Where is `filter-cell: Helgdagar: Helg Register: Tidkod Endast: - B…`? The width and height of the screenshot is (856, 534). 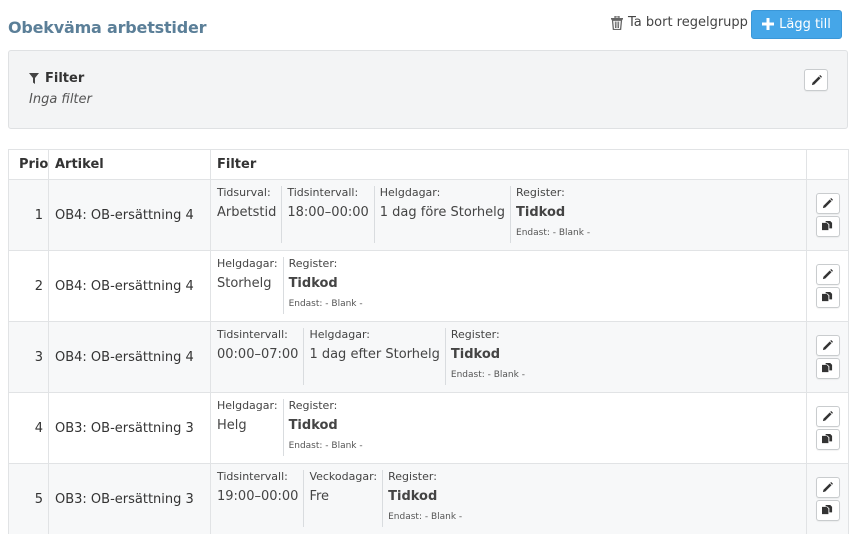
filter-cell: Helgdagar: Helg Register: Tidkod Endast: - B… is located at coordinates (508, 428).